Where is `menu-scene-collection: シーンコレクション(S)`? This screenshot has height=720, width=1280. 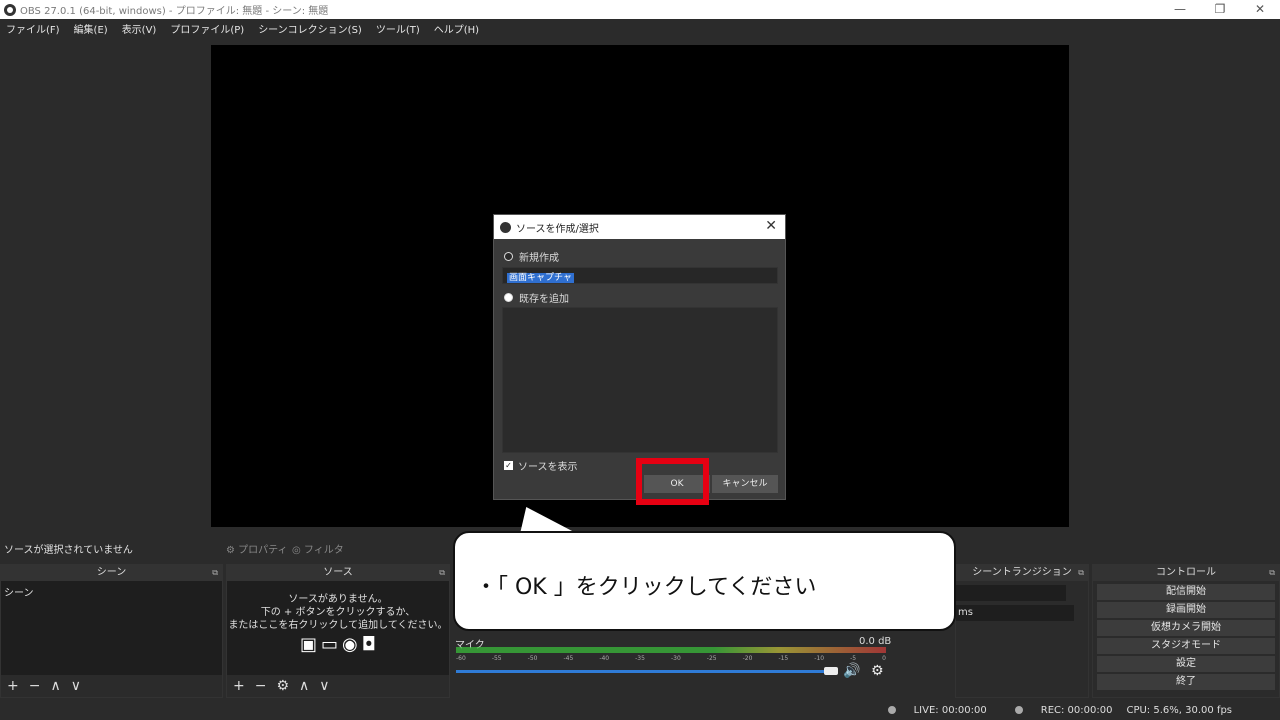
menu-scene-collection: シーンコレクション(S) is located at coordinates (310, 28).